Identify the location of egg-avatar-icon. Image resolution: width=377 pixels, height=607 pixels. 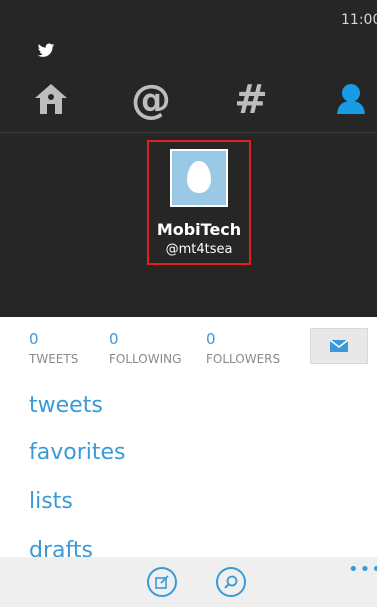
(199, 177).